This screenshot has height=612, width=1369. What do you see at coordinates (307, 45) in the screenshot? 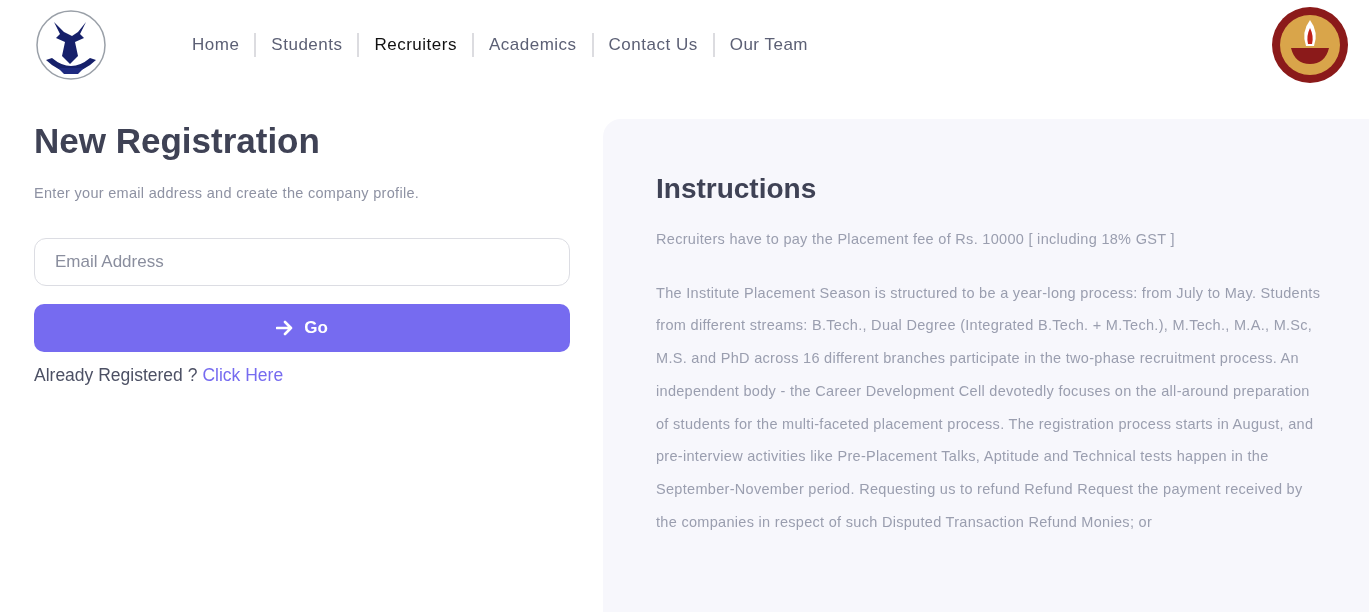
I see `nav-link: Students` at bounding box center [307, 45].